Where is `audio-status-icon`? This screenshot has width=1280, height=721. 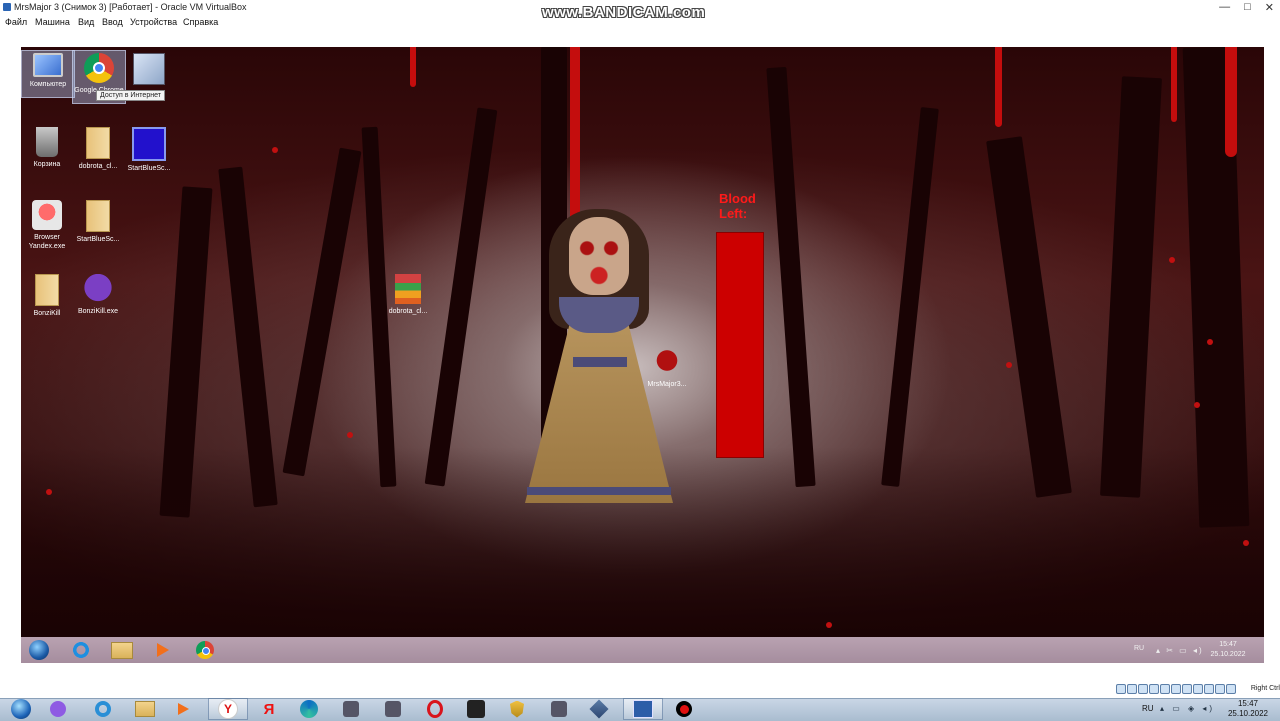
audio-status-icon is located at coordinates (1143, 689).